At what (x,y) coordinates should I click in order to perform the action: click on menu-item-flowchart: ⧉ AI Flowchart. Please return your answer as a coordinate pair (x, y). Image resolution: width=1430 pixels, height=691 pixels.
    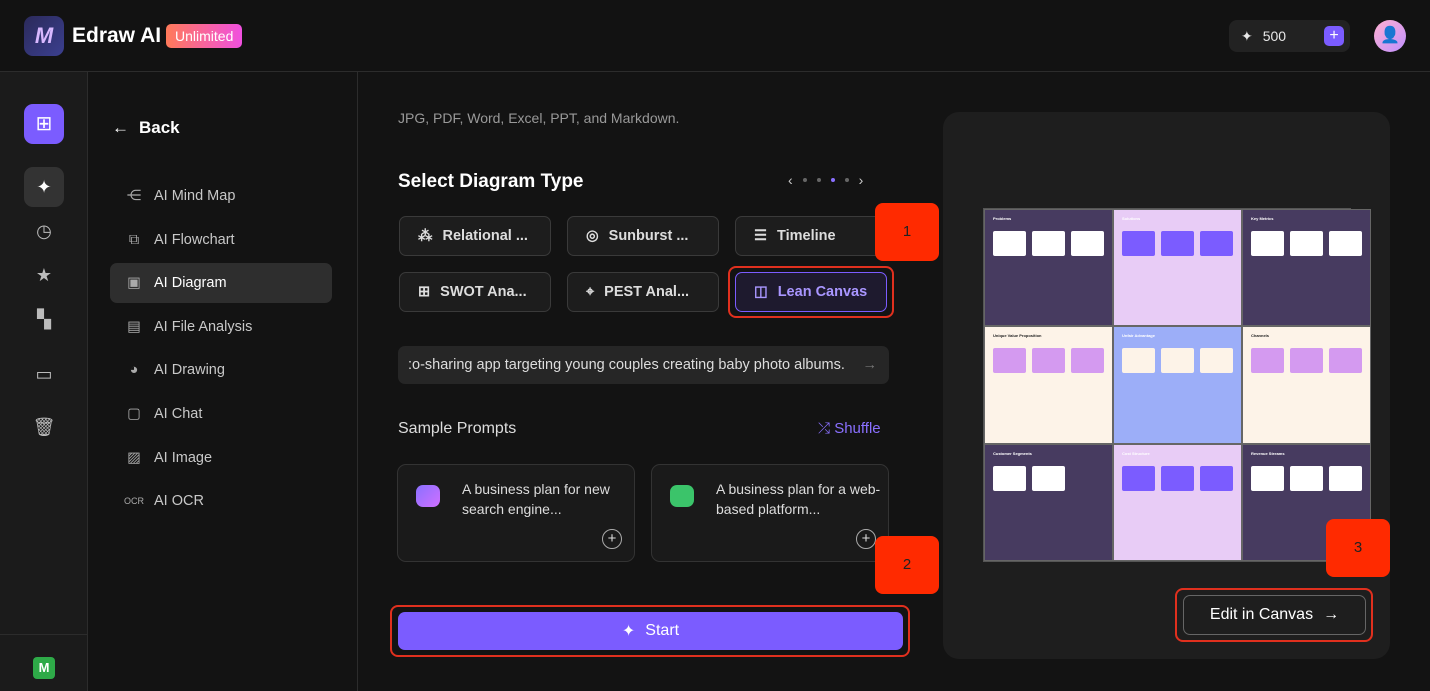
    Looking at the image, I should click on (221, 240).